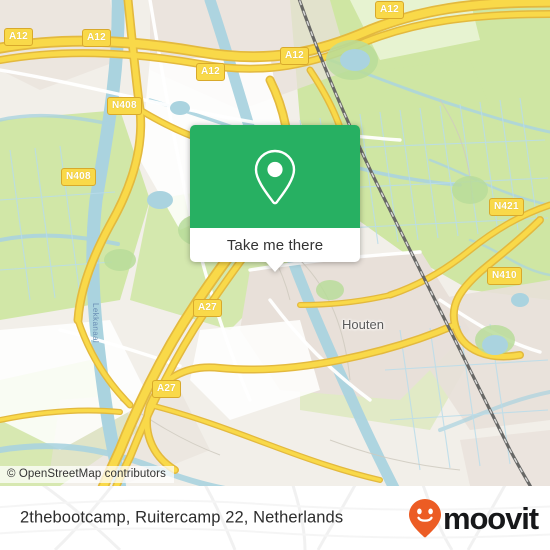  Describe the element at coordinates (506, 207) in the screenshot. I see `road-shield-n421: N421` at that location.